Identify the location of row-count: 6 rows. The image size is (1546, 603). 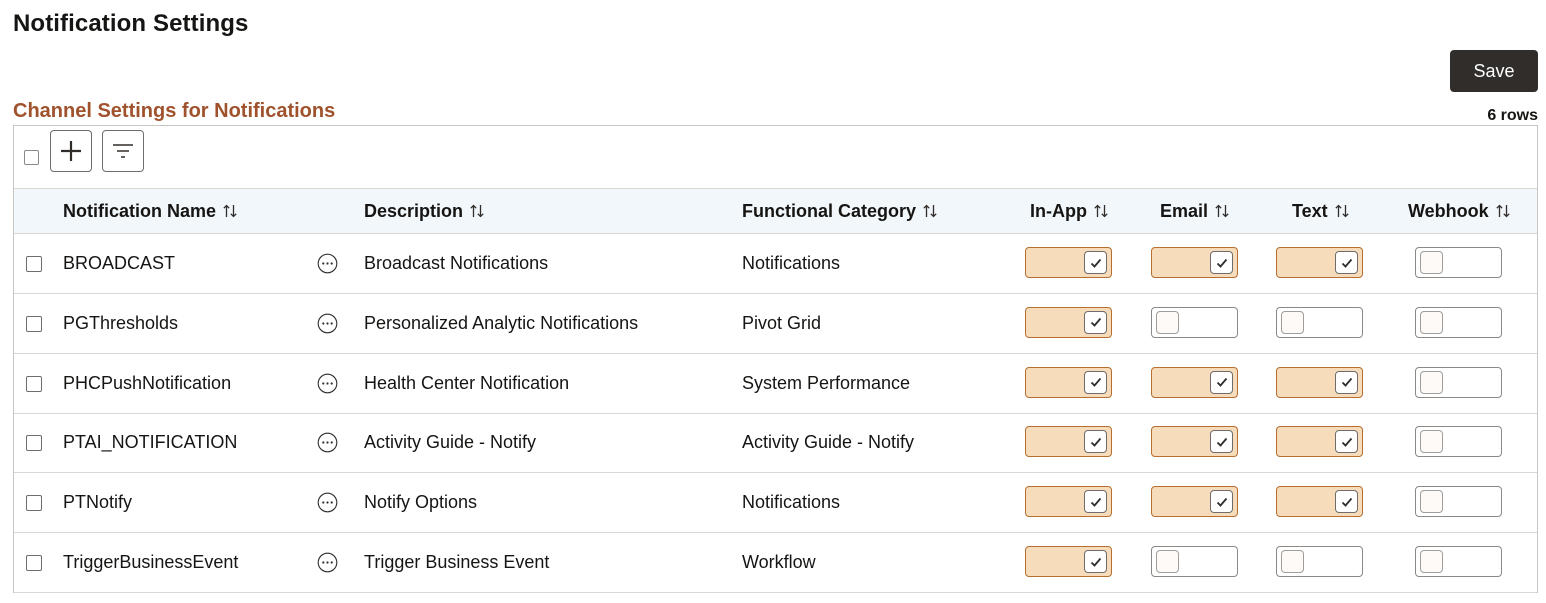
(1512, 115).